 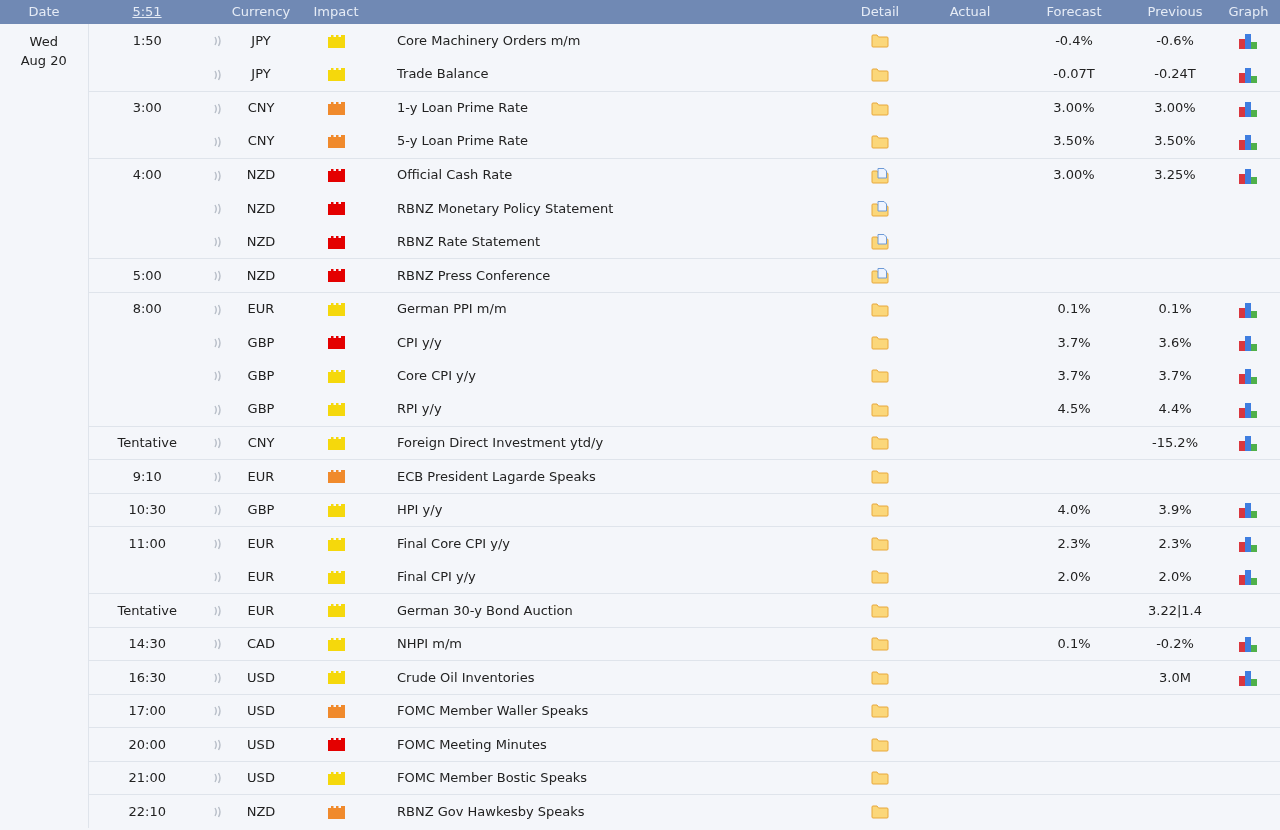 What do you see at coordinates (147, 543) in the screenshot?
I see `event-time: 11:00` at bounding box center [147, 543].